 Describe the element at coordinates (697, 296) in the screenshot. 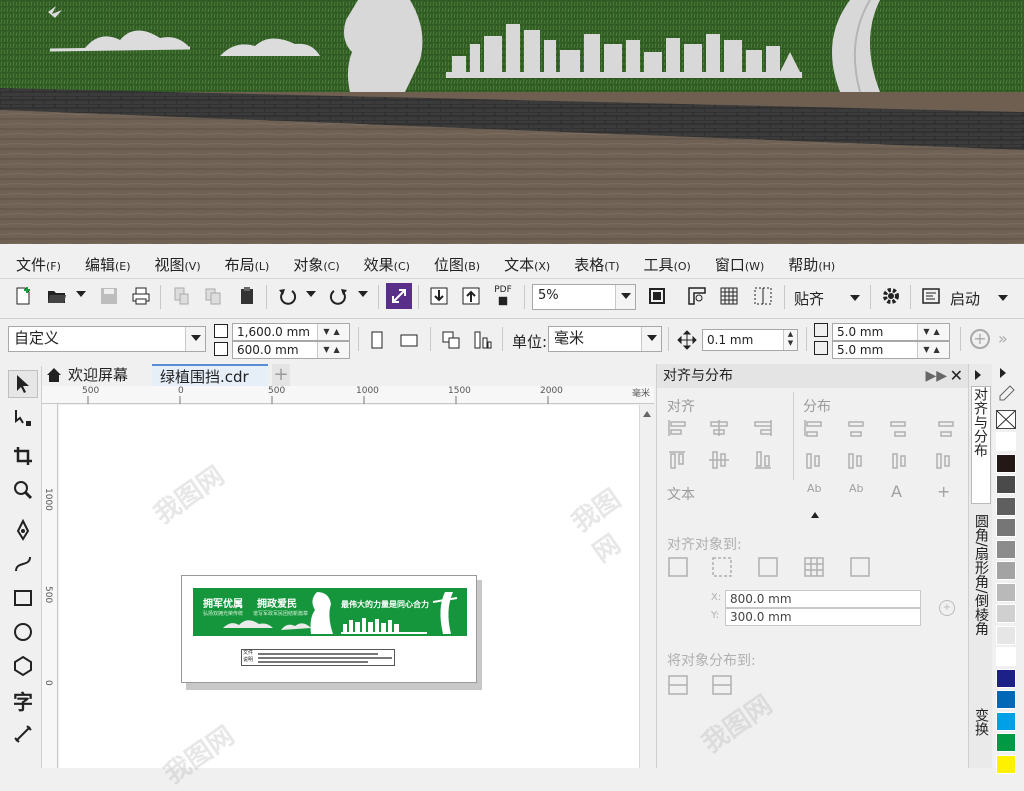

I see `show-rulers-button` at that location.